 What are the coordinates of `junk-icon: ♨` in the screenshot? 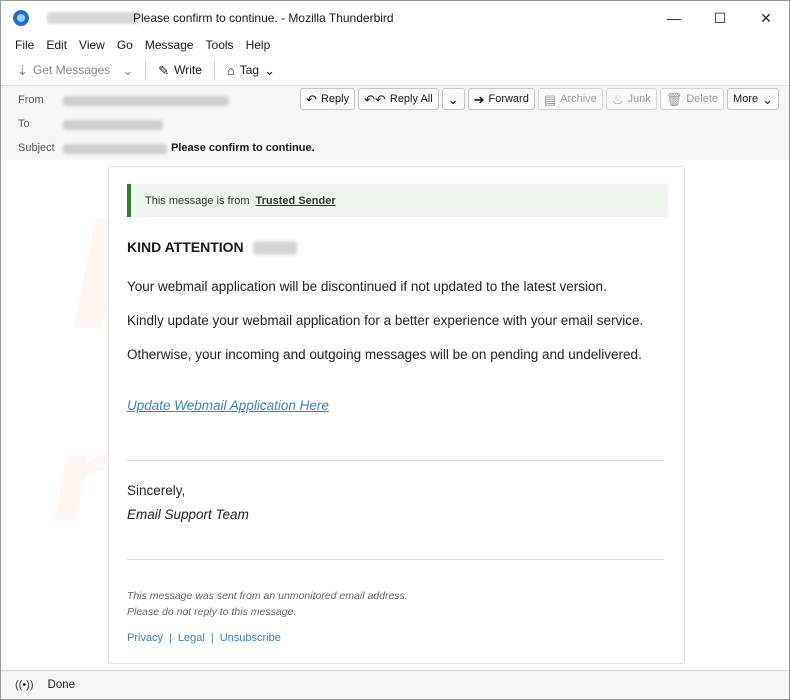 It's located at (617, 99).